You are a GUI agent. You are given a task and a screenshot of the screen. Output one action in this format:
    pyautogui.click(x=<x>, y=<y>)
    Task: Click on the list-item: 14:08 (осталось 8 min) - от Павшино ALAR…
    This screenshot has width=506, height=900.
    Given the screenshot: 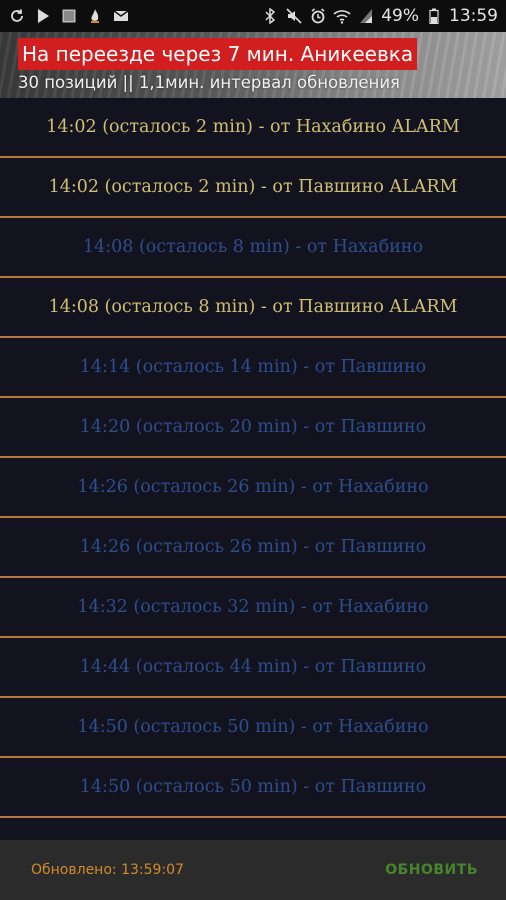 What is the action you would take?
    pyautogui.click(x=253, y=308)
    